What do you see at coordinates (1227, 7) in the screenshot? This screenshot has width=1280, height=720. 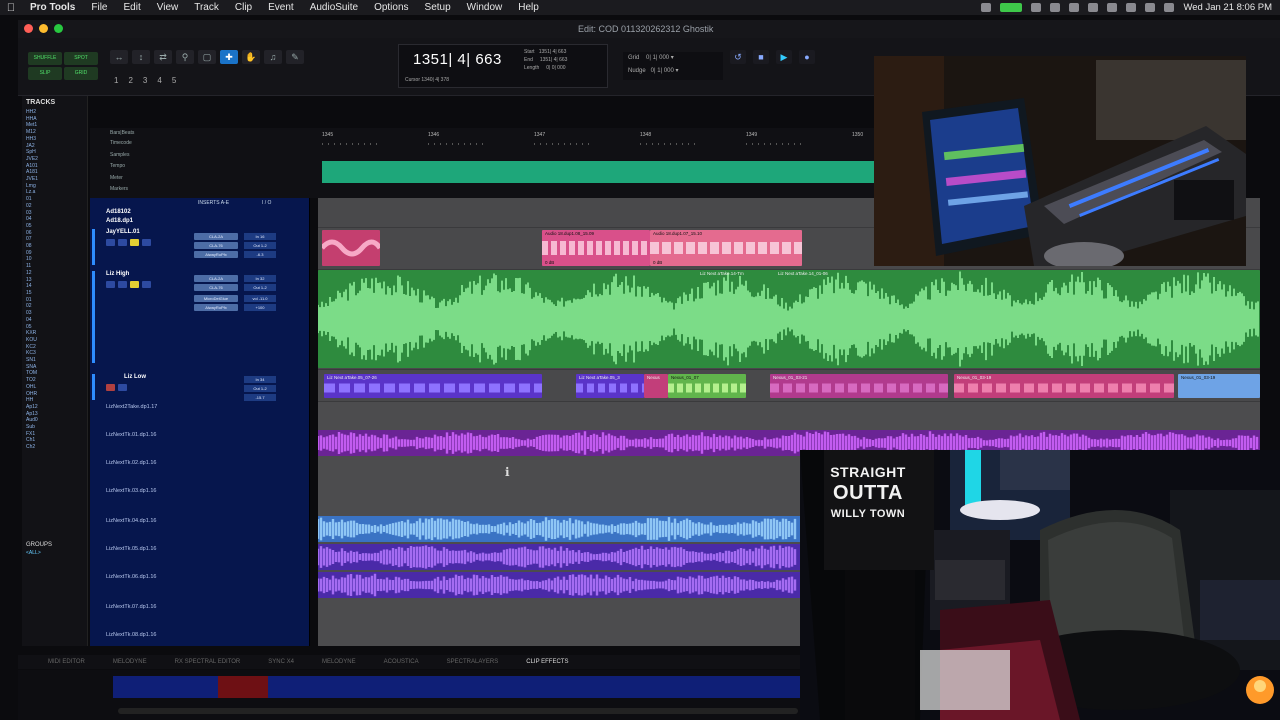 I see `menubar-clock: Wed Jan 21 8:06 PM` at bounding box center [1227, 7].